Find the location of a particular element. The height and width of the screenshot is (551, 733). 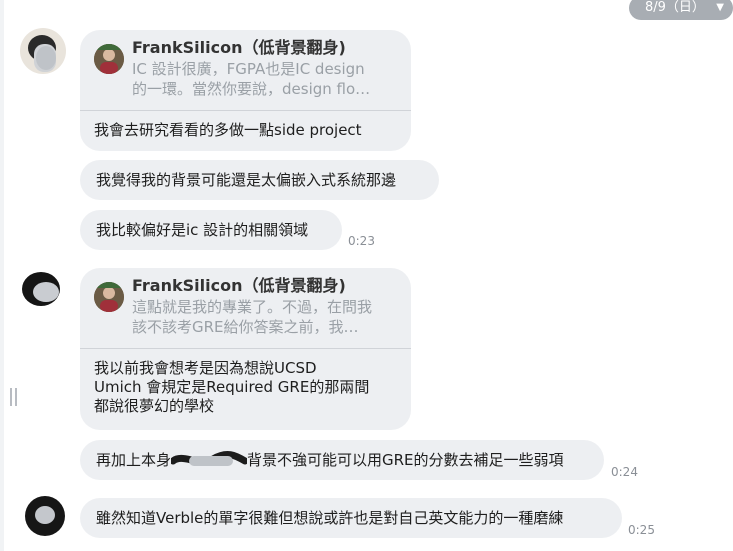

left-edge-strip is located at coordinates (2, 275).